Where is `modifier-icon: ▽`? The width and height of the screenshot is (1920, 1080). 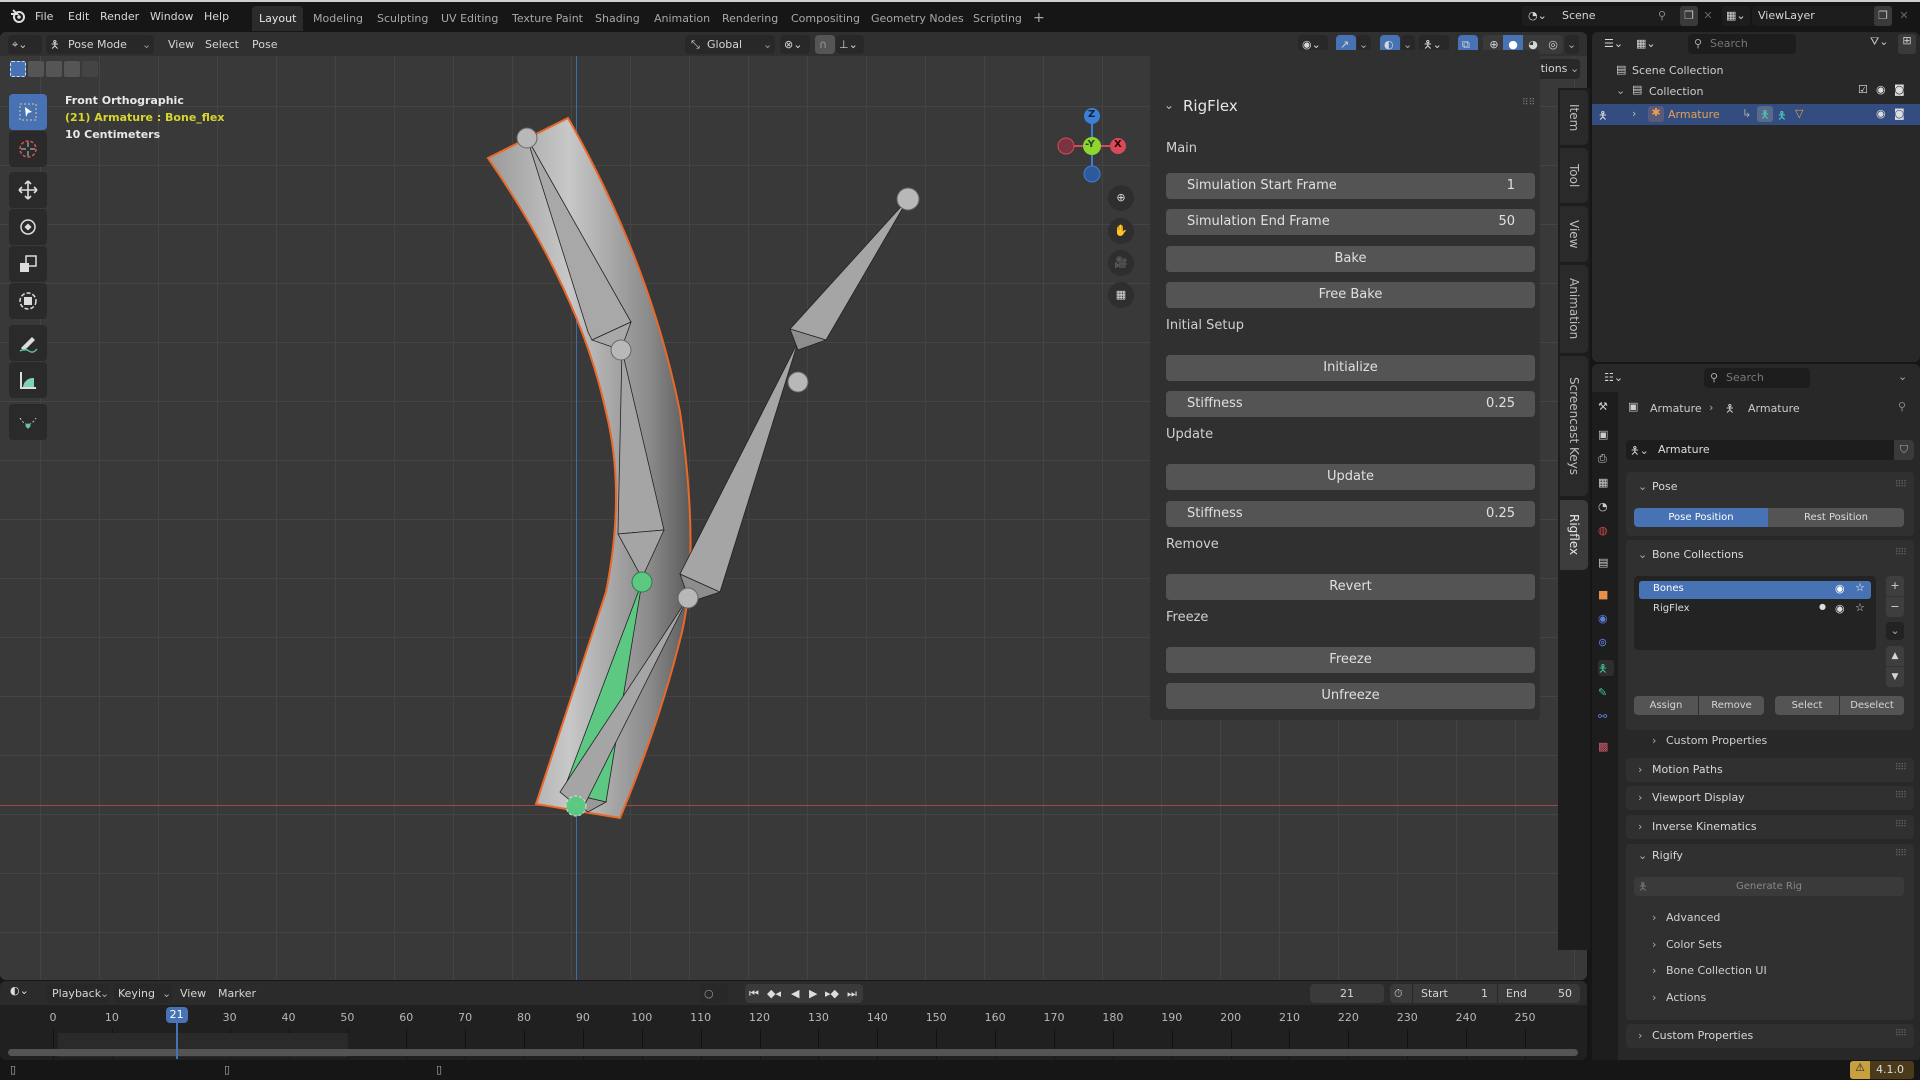 modifier-icon: ▽ is located at coordinates (1799, 113).